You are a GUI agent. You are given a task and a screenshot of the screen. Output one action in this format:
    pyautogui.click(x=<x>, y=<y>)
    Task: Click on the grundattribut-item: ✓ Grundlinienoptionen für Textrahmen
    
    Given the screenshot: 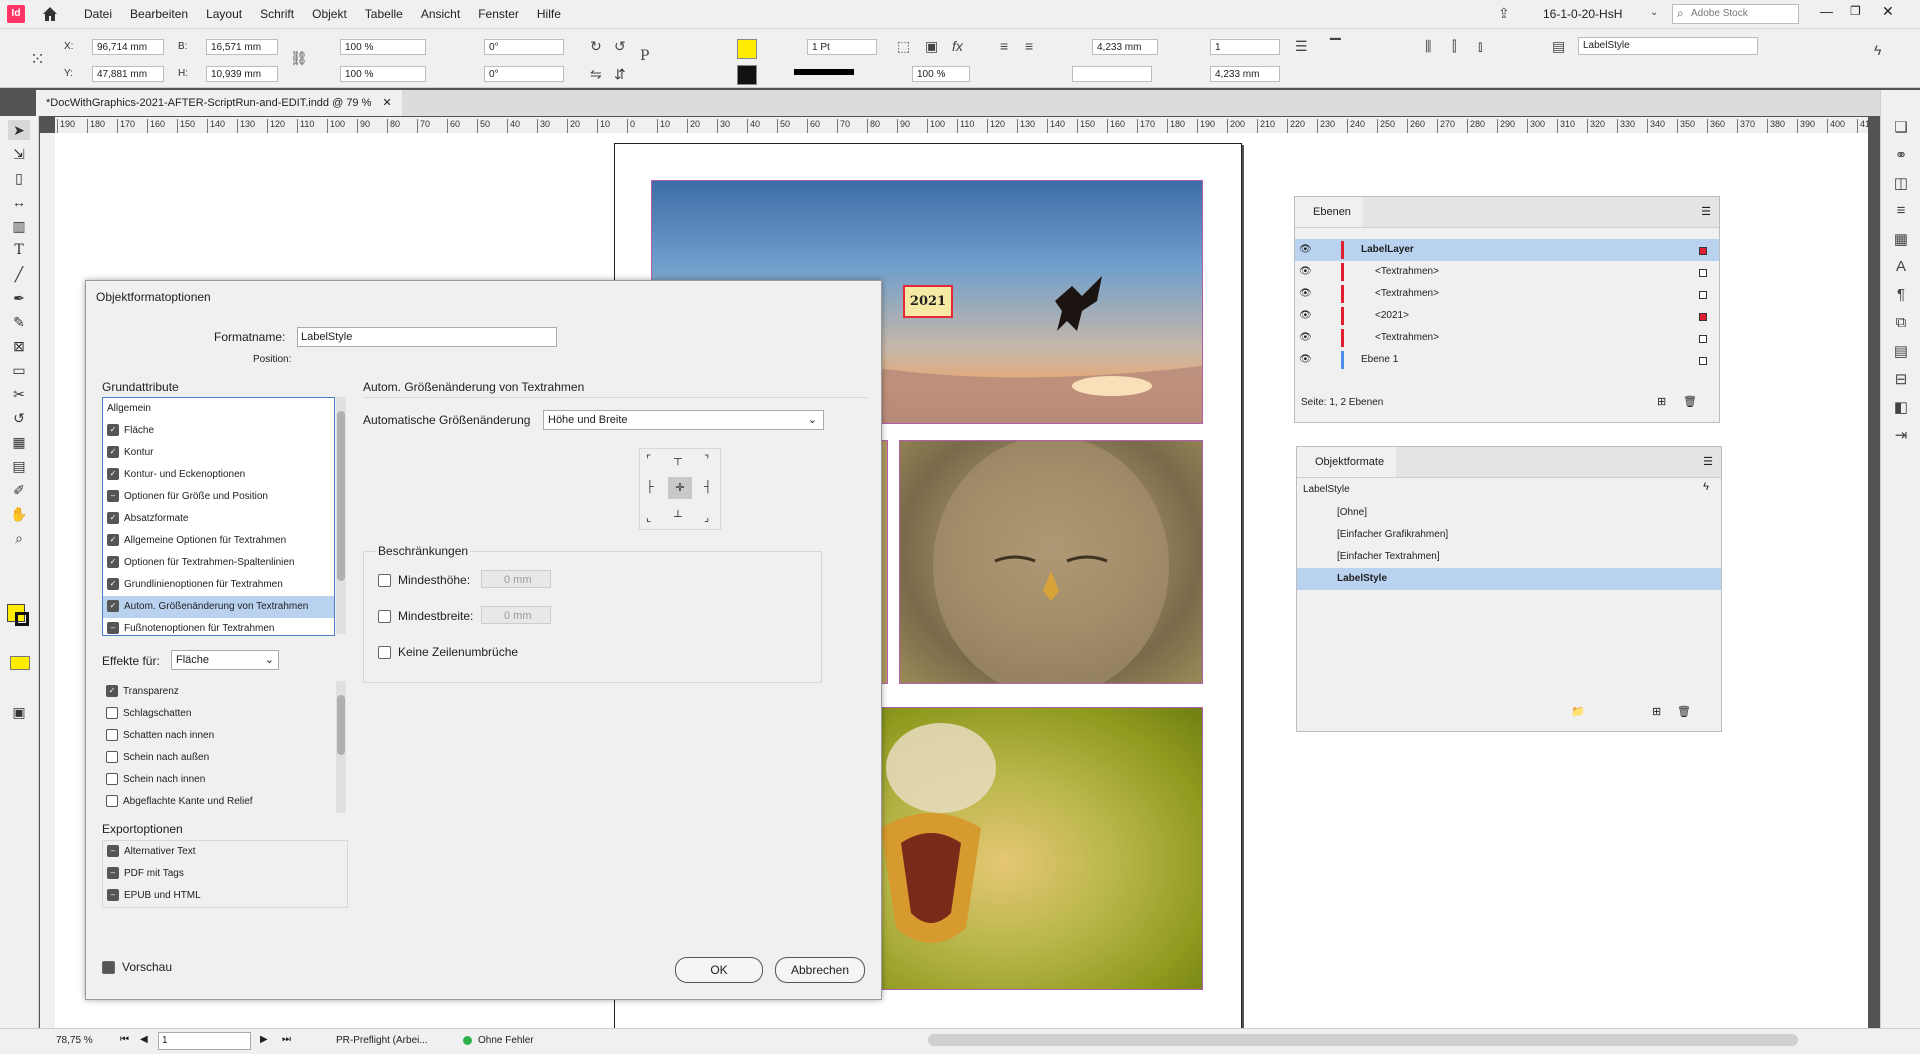 What is the action you would take?
    pyautogui.click(x=218, y=585)
    